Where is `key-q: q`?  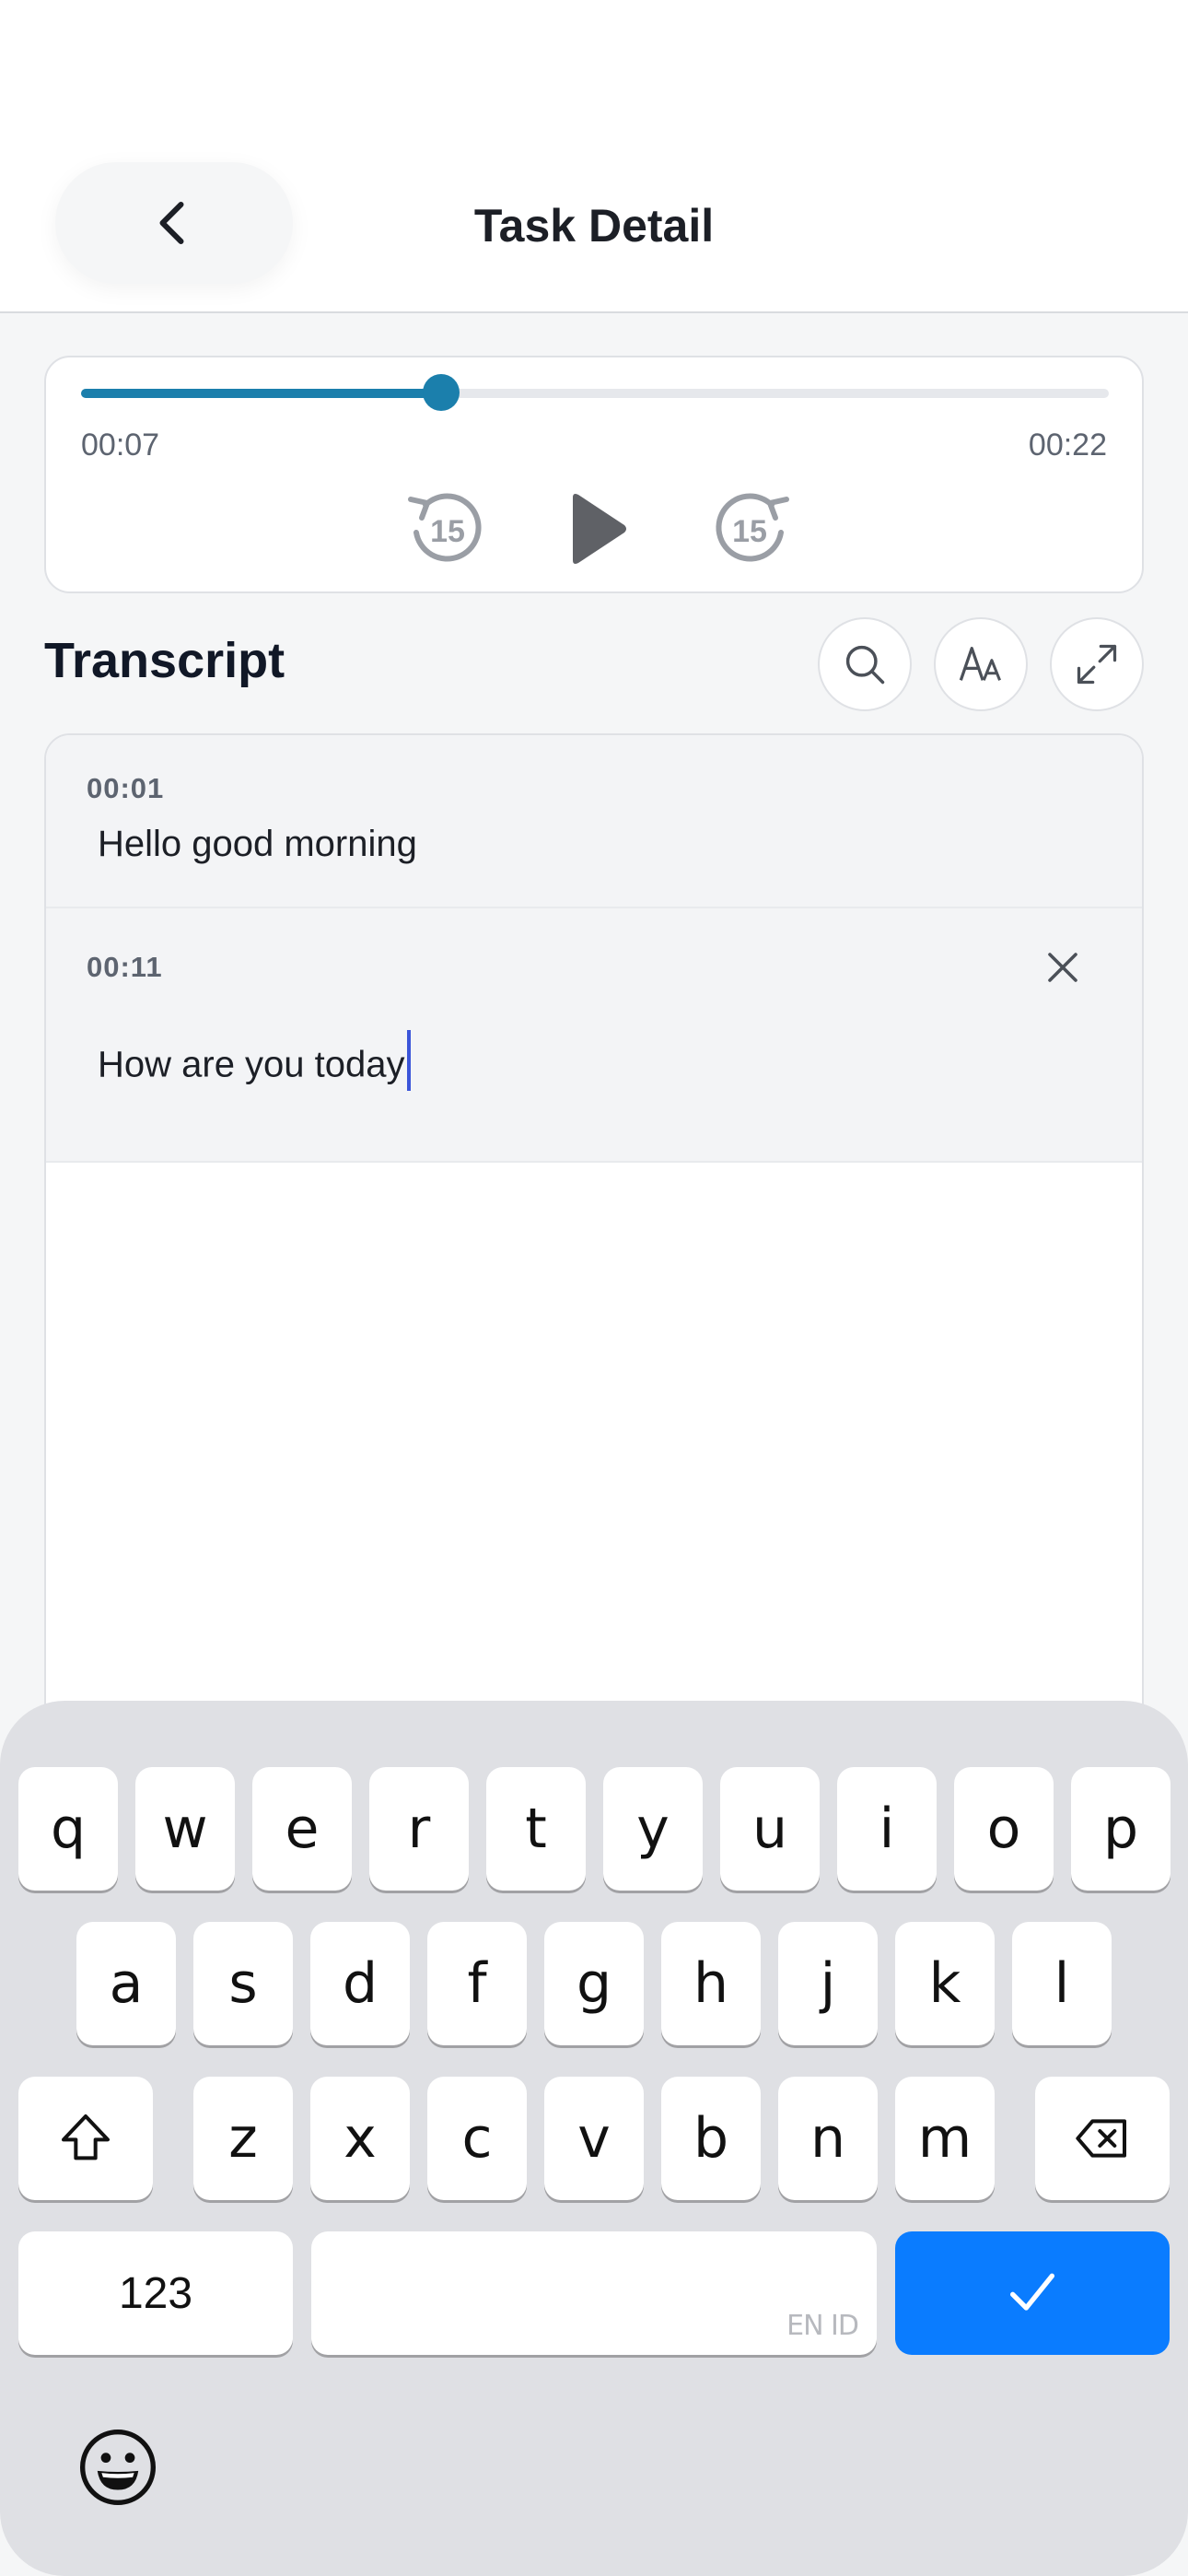
key-q: q is located at coordinates (68, 1829).